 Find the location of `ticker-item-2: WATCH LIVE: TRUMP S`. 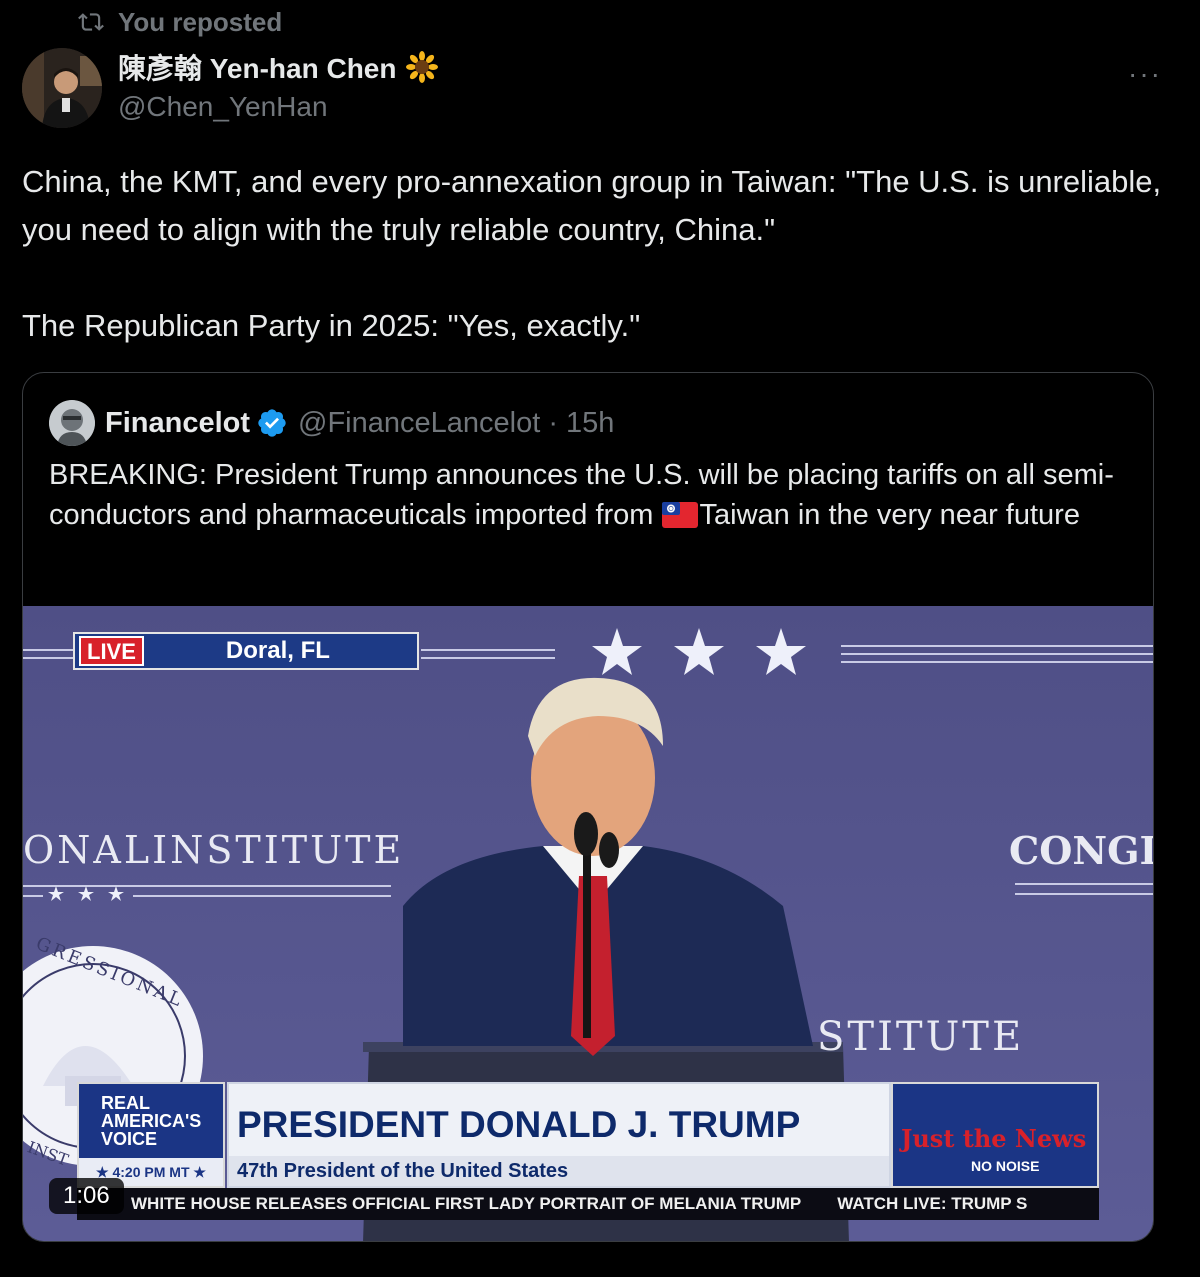

ticker-item-2: WATCH LIVE: TRUMP S is located at coordinates (932, 1203).